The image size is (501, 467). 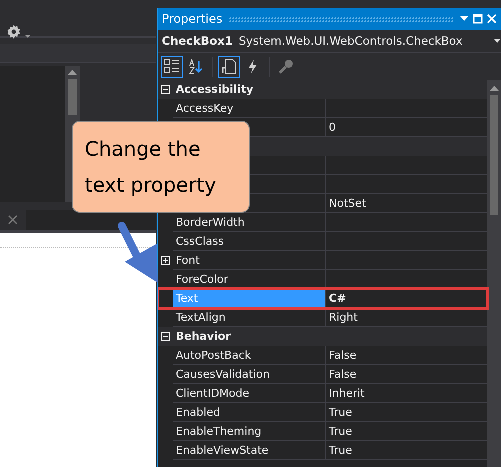 I want to click on property-name: AutoPostBack, so click(x=249, y=355).